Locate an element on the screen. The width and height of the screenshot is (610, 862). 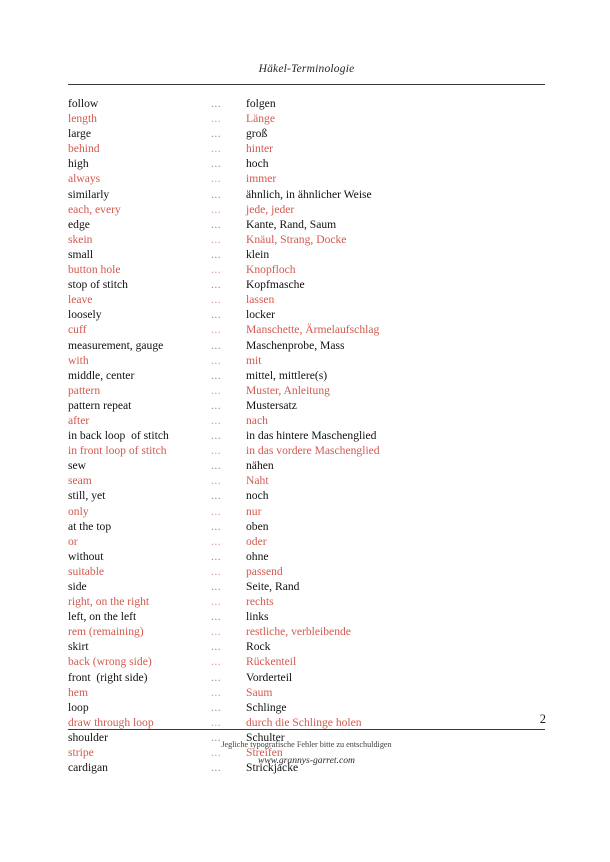
glossary-row: leave... lassen is located at coordinates (306, 299).